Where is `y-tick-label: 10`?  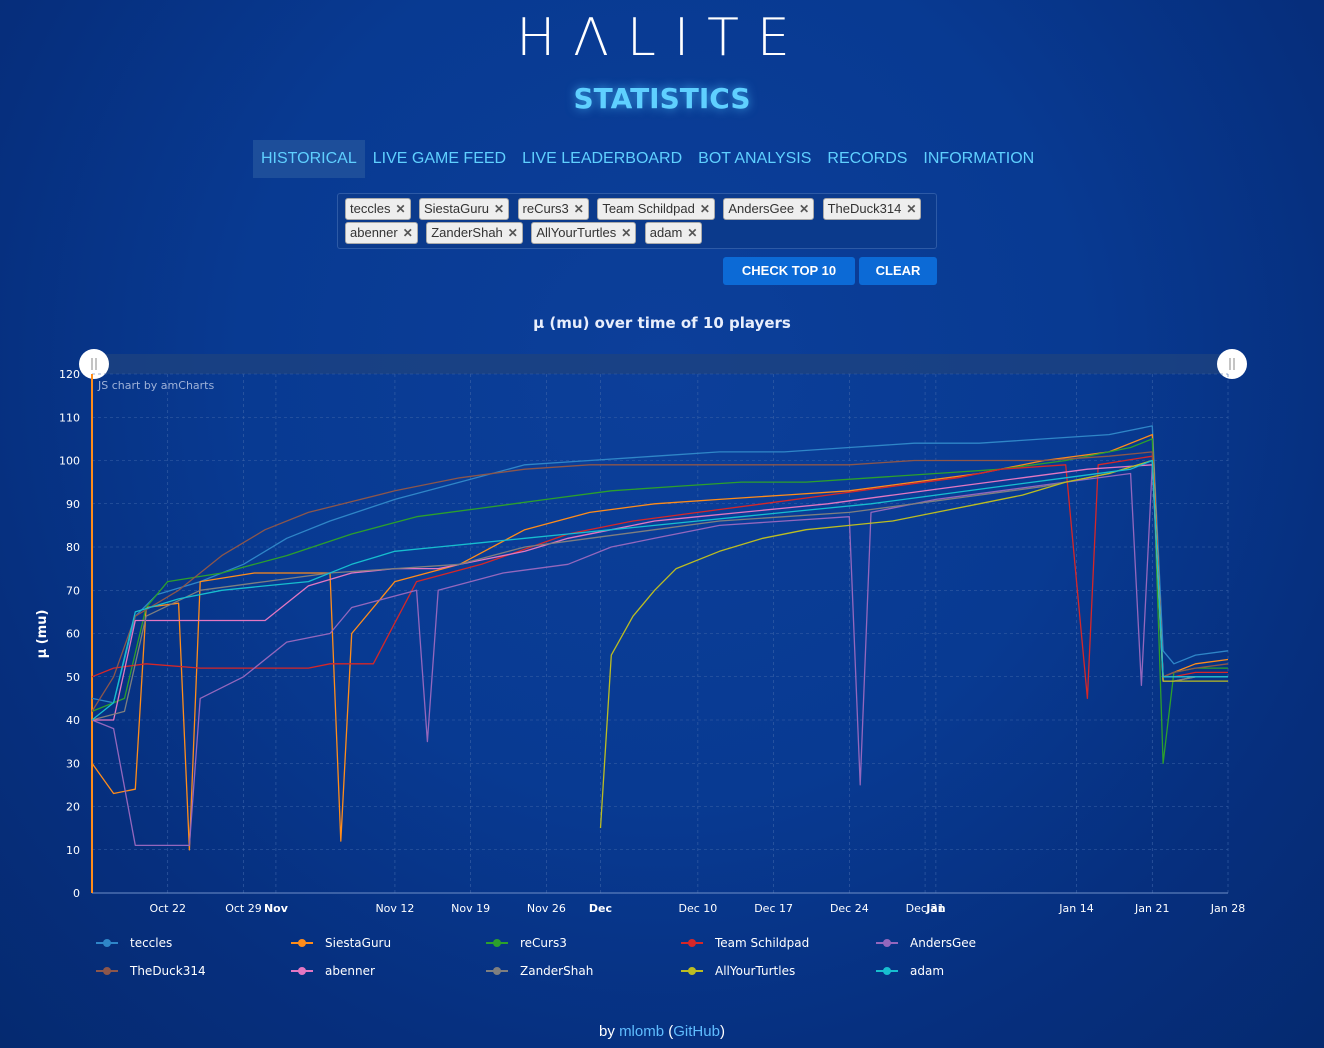 y-tick-label: 10 is located at coordinates (73, 850).